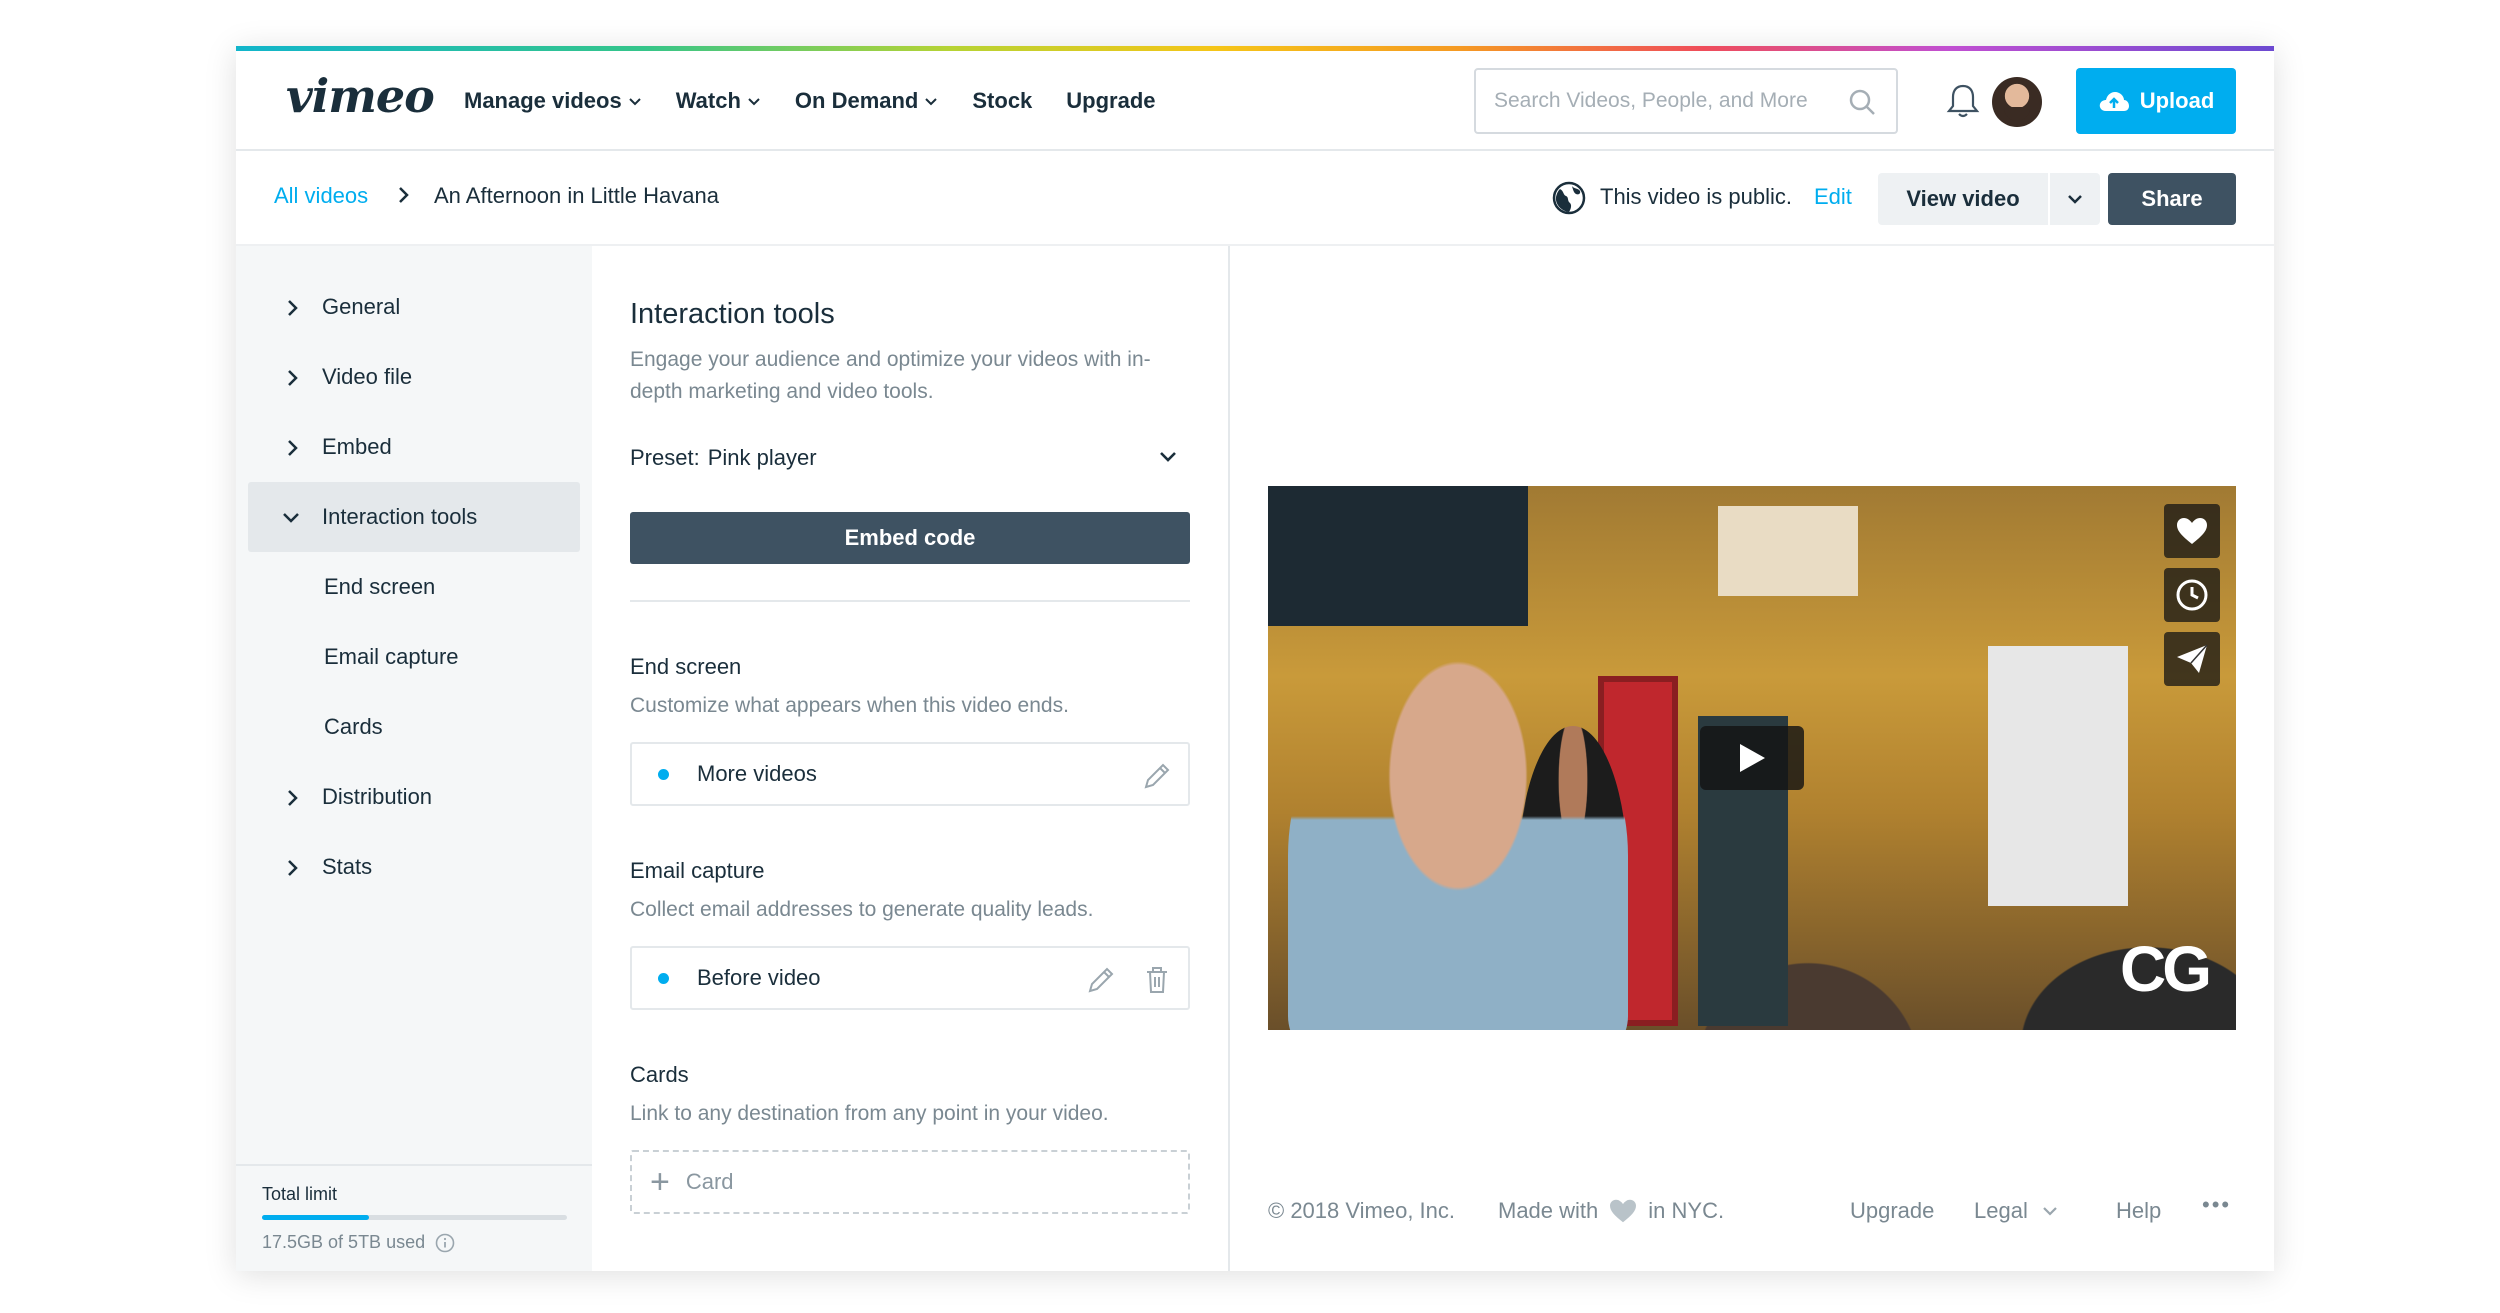 Image resolution: width=2500 pixels, height=1313 pixels. What do you see at coordinates (1696, 196) in the screenshot?
I see `privacy-status: This video is public.` at bounding box center [1696, 196].